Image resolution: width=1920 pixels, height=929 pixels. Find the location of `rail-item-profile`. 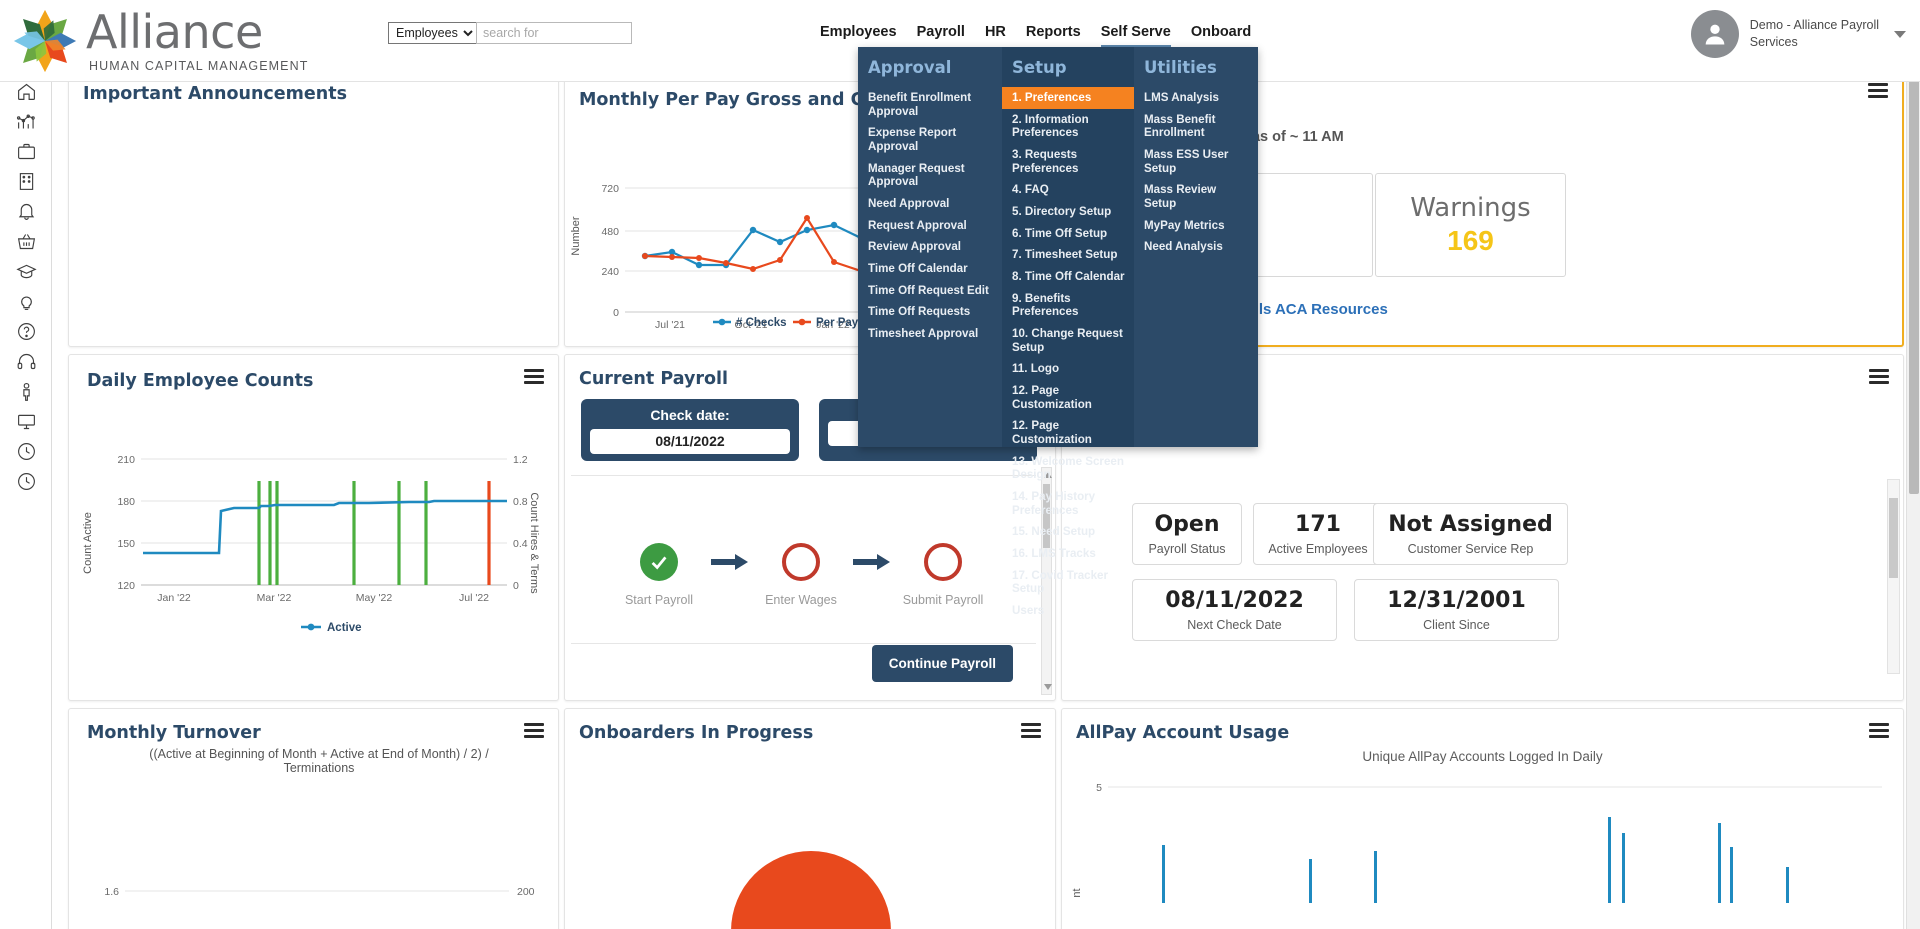

rail-item-profile is located at coordinates (26, 391).